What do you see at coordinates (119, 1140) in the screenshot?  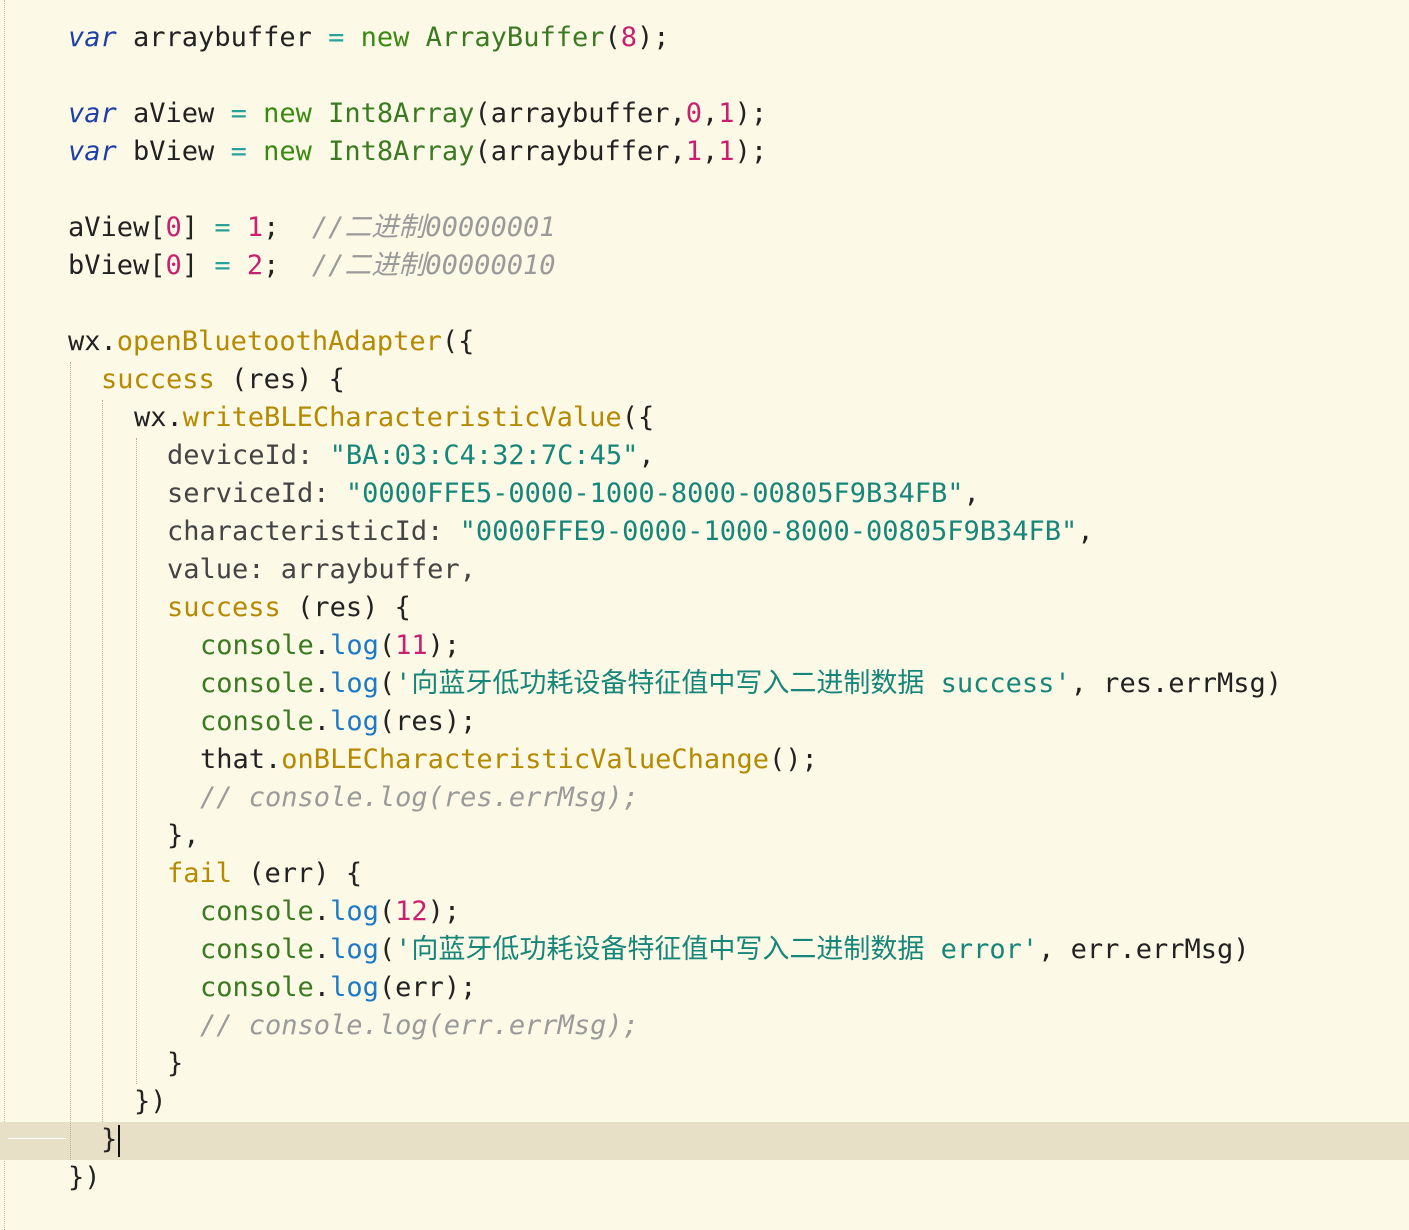 I see `text-caret` at bounding box center [119, 1140].